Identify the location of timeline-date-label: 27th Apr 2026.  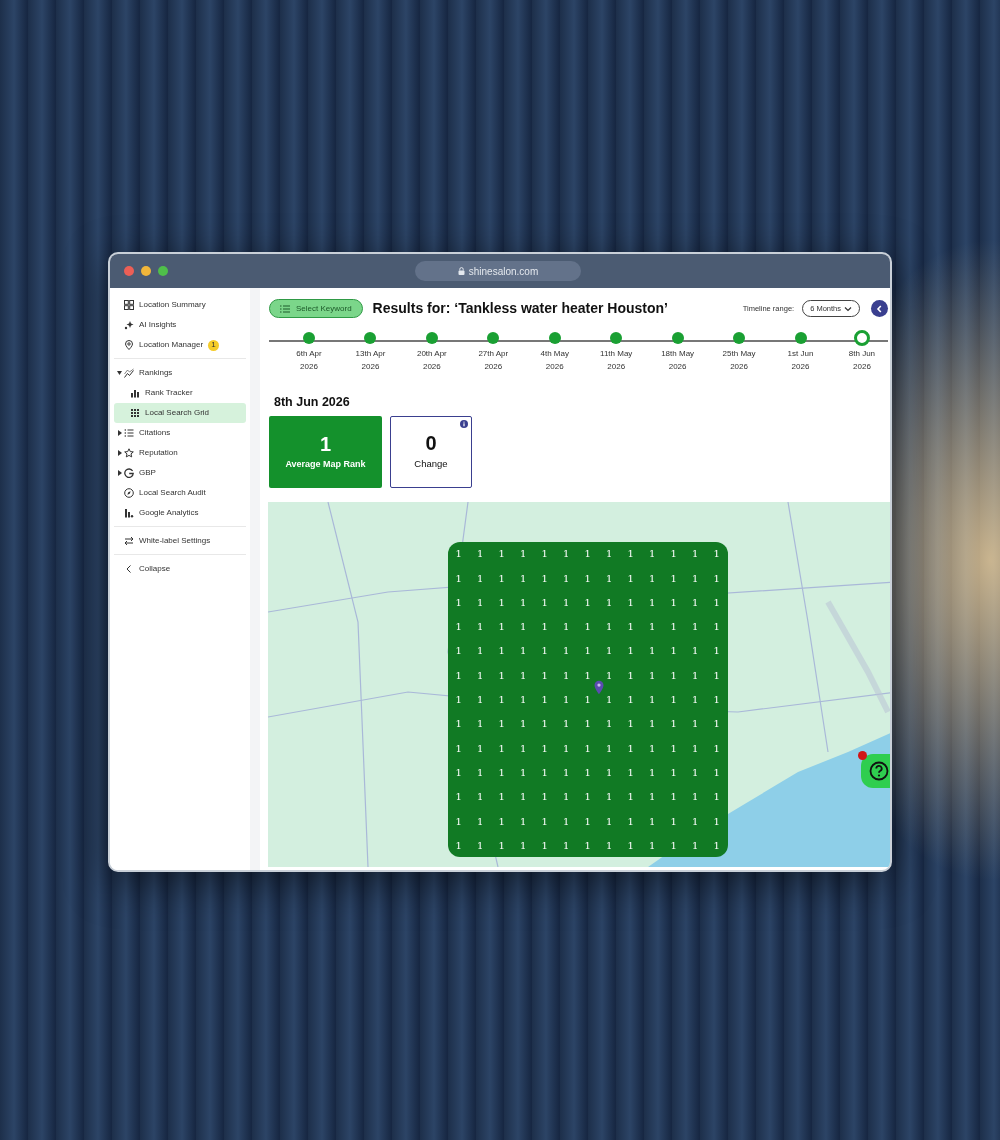
(493, 360).